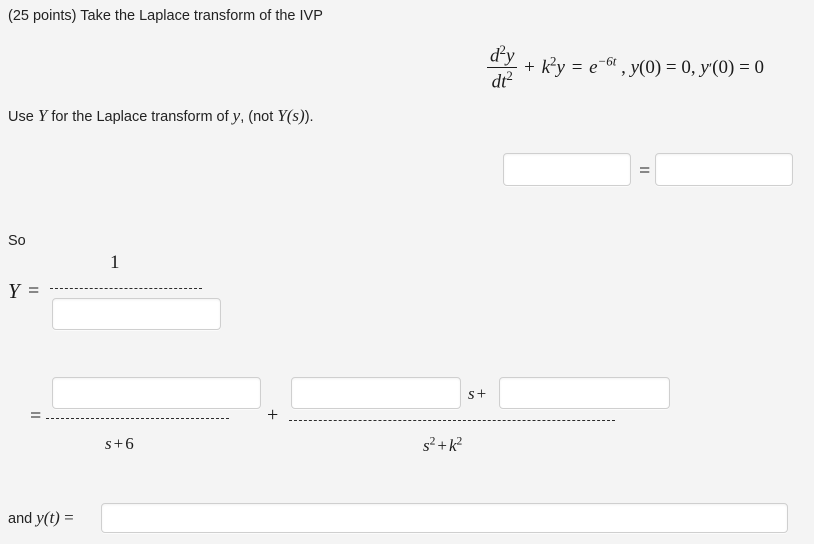  Describe the element at coordinates (48, 517) in the screenshot. I see `solution-y-of-t: y(t)` at that location.